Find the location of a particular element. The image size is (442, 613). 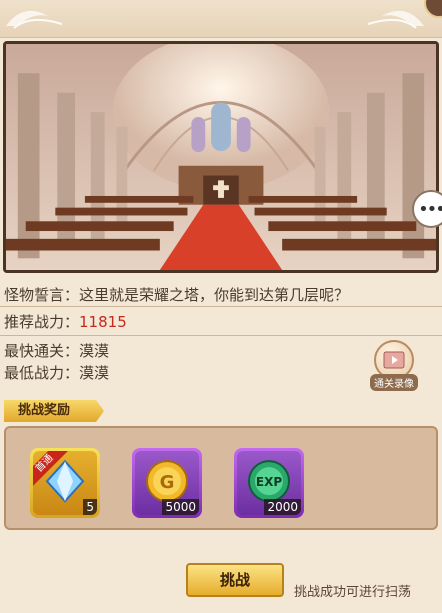

fastest-clear-label: 最快通关： is located at coordinates (42, 351).